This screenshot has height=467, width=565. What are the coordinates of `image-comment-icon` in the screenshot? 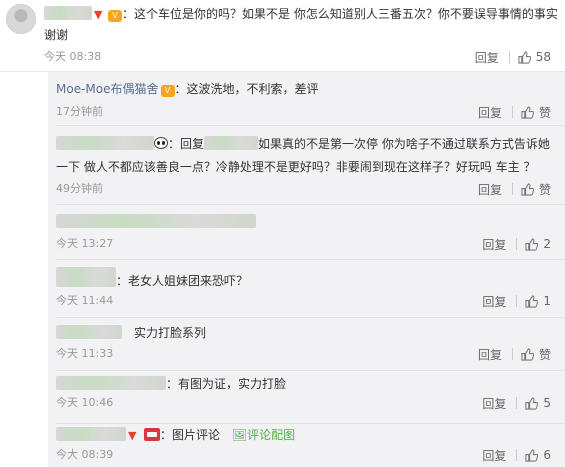 It's located at (152, 434).